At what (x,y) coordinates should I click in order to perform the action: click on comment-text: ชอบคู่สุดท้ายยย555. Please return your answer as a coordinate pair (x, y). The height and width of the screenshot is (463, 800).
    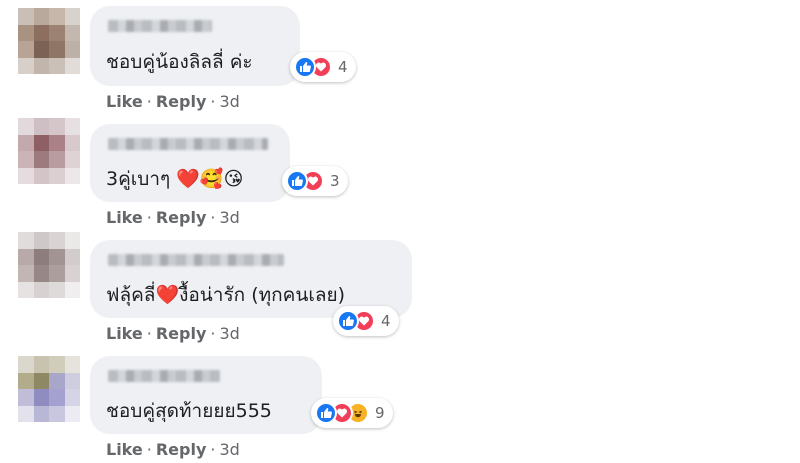
    Looking at the image, I should click on (189, 411).